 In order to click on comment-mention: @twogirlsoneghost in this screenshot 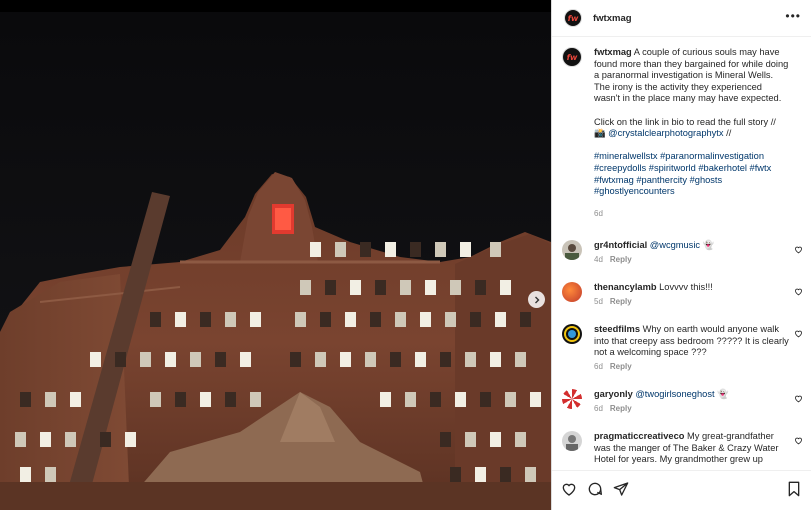, I will do `click(674, 394)`.